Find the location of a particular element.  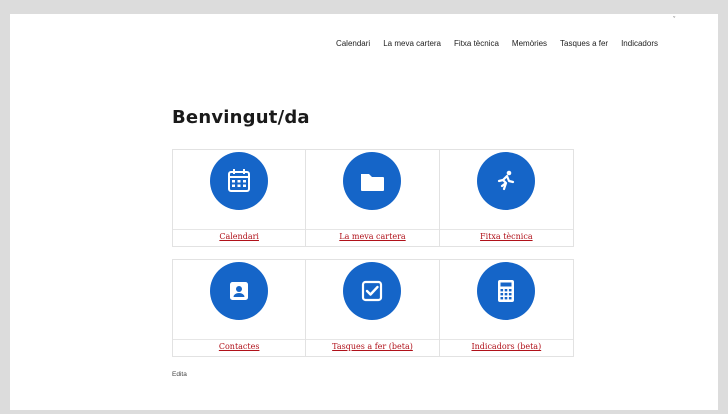

tile-fitxa-tecnica: Fitxa tècnica is located at coordinates (506, 198).